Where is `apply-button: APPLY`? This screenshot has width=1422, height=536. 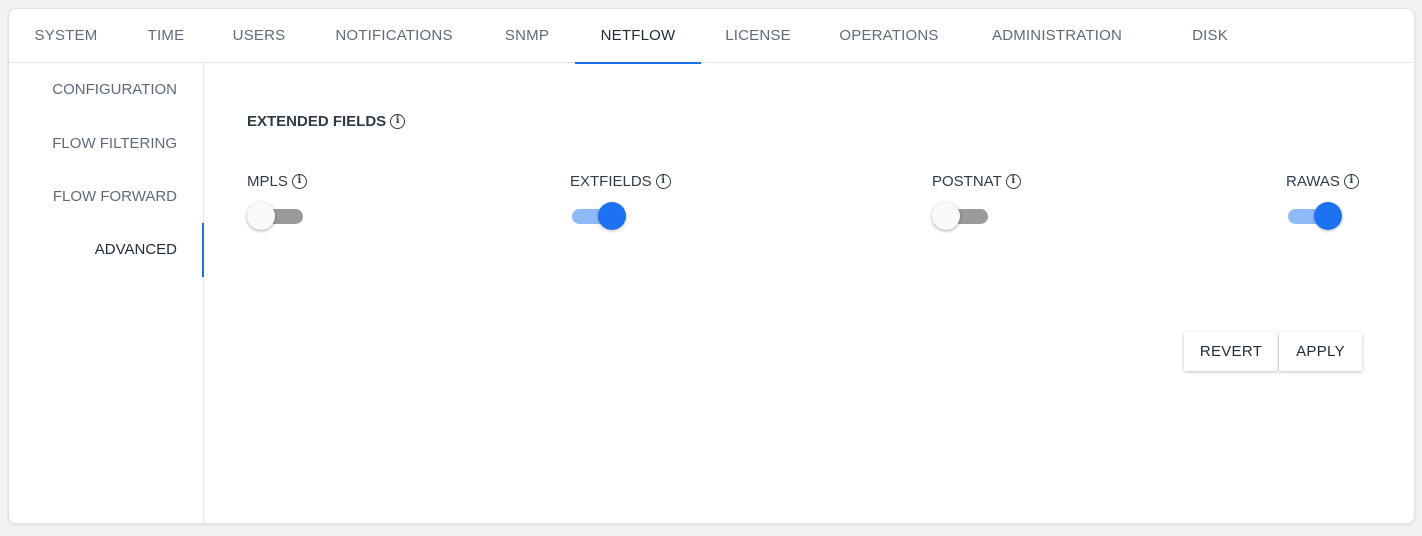 apply-button: APPLY is located at coordinates (1320, 351).